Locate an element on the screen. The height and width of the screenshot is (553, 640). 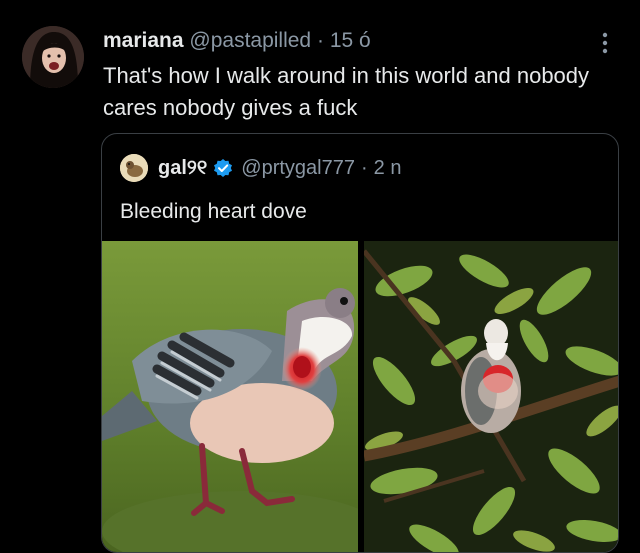
author-handle: @pastapilled is located at coordinates (250, 40).